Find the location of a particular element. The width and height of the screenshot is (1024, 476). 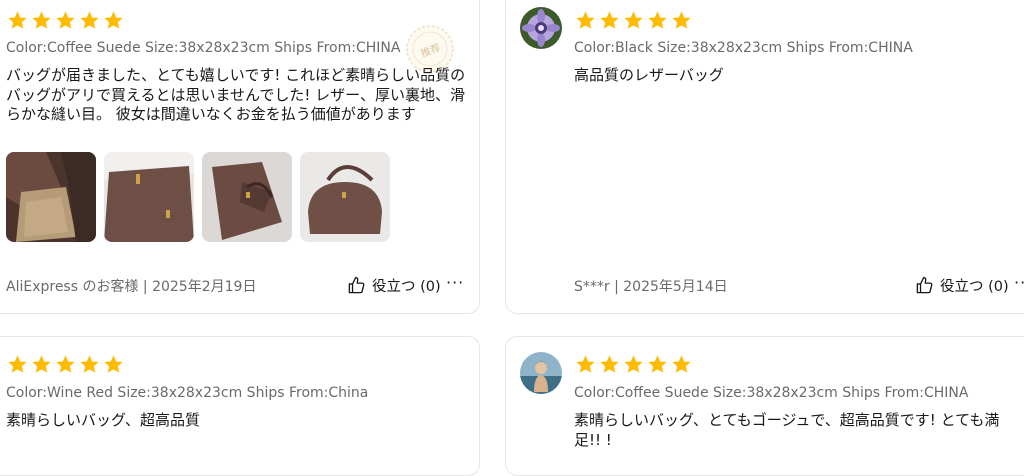

review-text: 高品質のレザーバッグ is located at coordinates (649, 75).